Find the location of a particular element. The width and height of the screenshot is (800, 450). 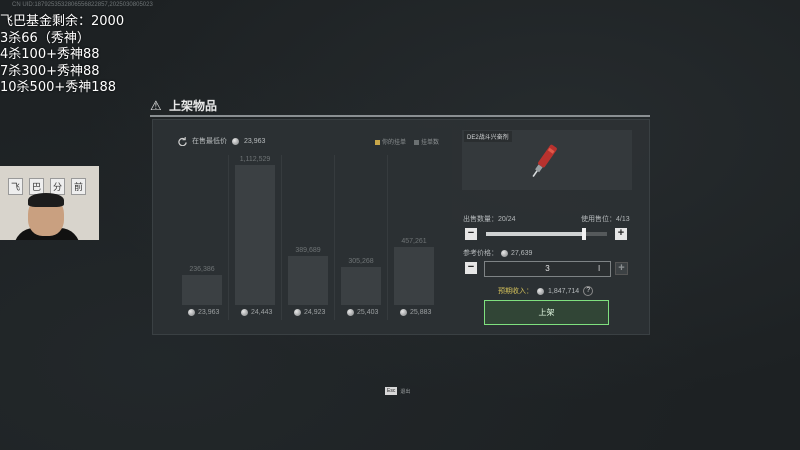

sign-char: 飞 is located at coordinates (16, 186).